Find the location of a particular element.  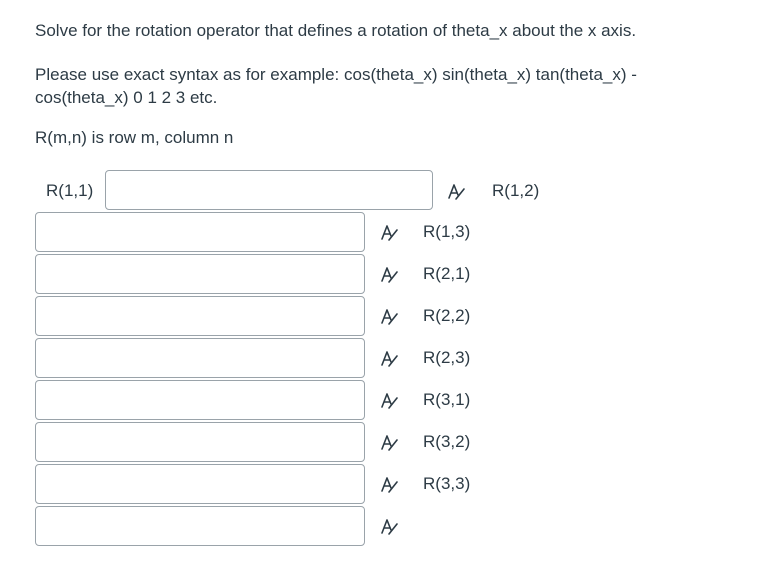

label-r11: R(1,1) is located at coordinates (70, 190).